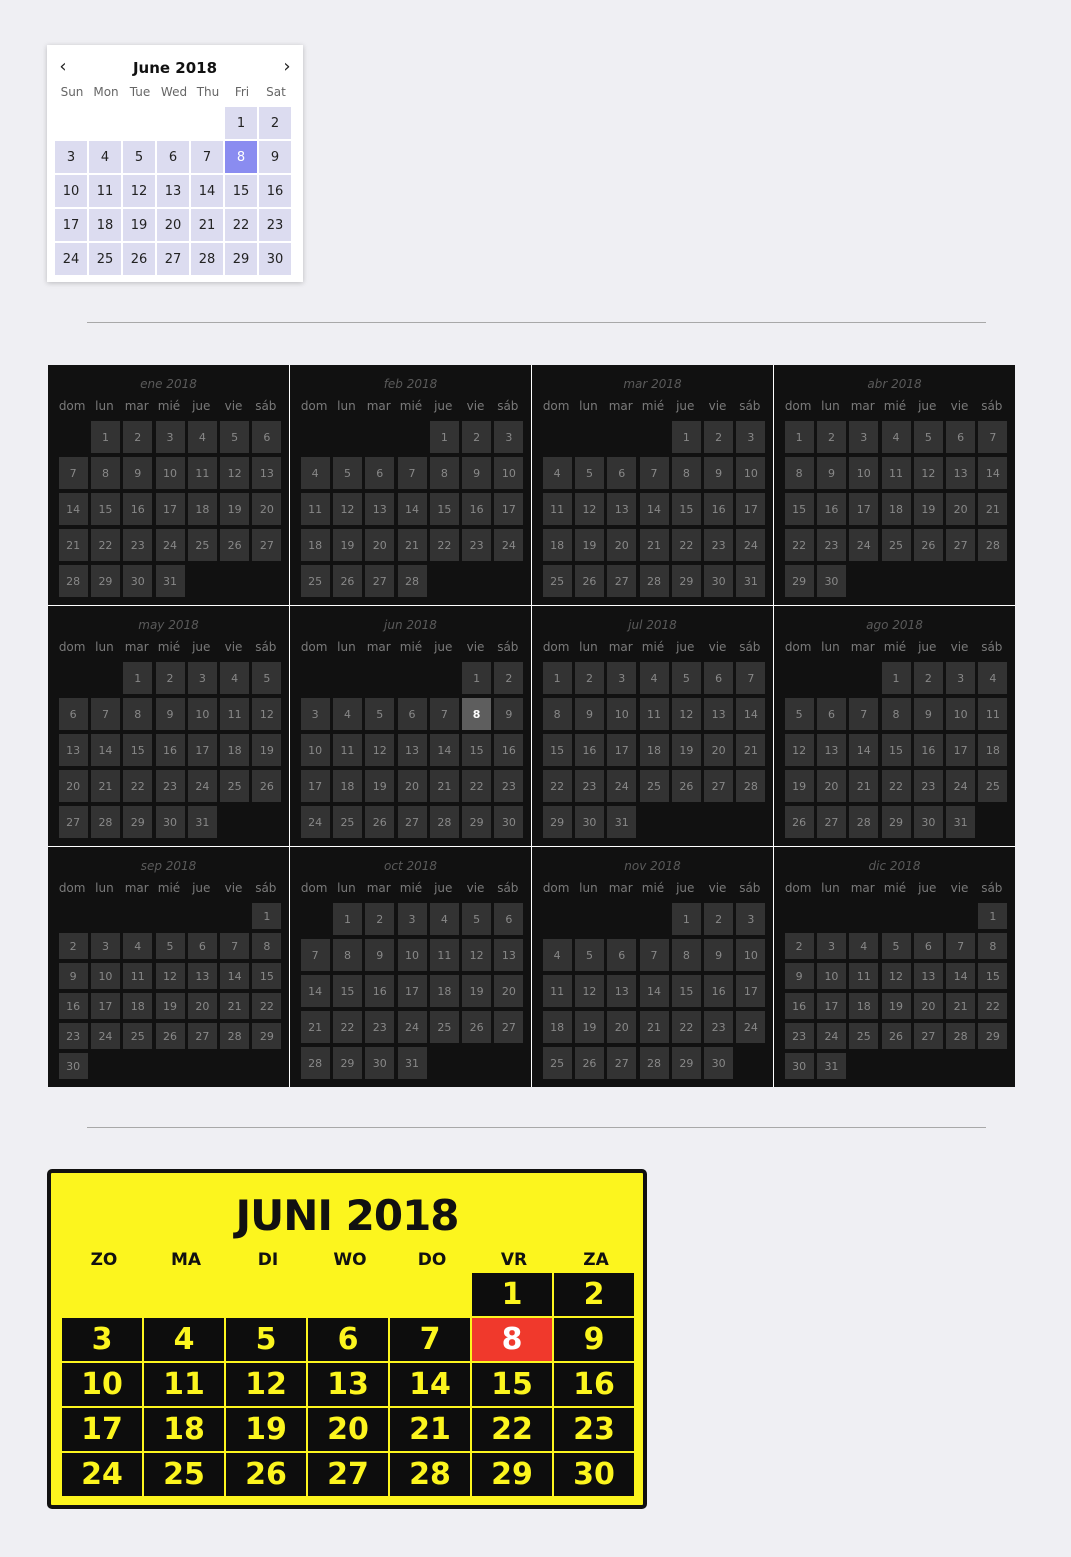  Describe the element at coordinates (73, 976) in the screenshot. I see `day-cell: 9` at that location.